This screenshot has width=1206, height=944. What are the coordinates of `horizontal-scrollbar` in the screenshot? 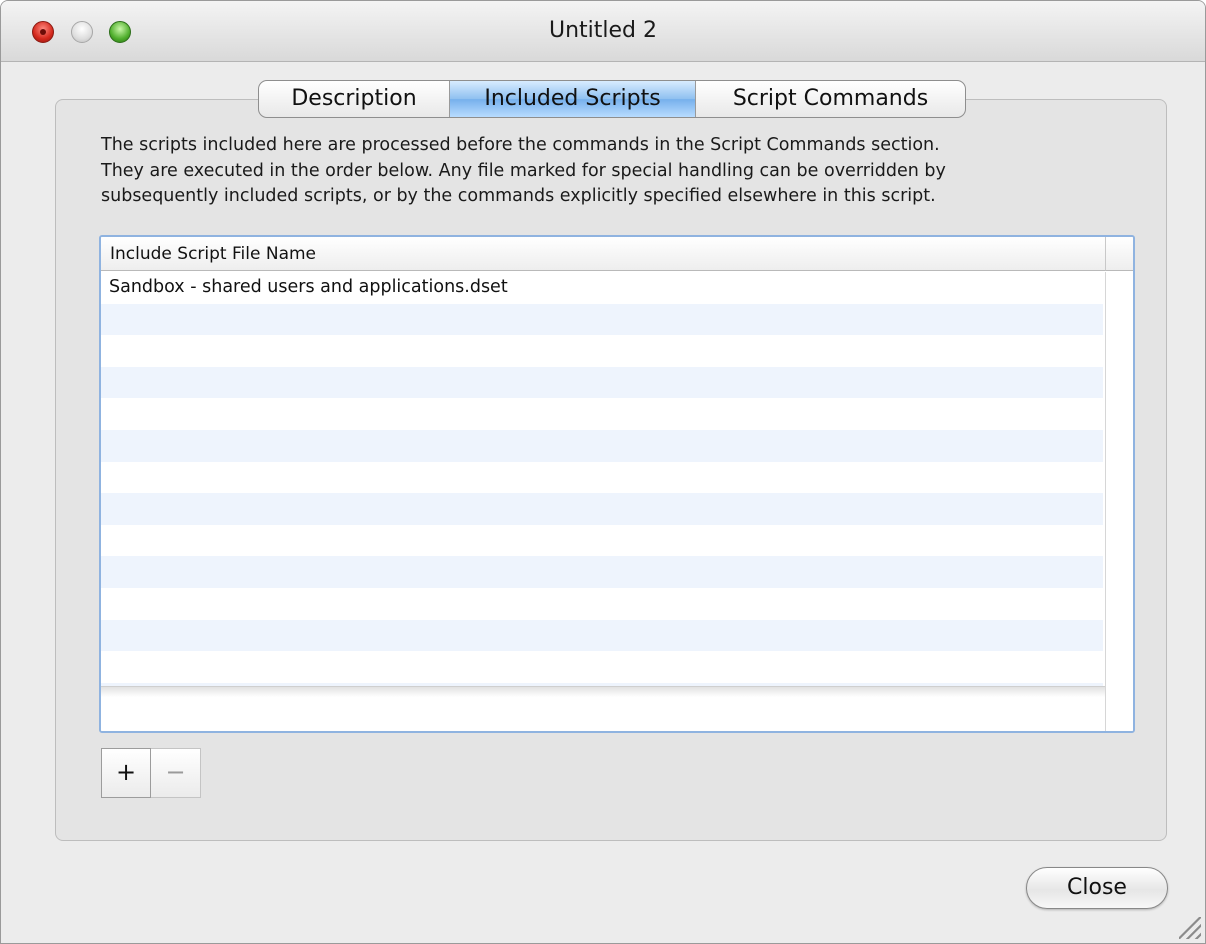 It's located at (603, 708).